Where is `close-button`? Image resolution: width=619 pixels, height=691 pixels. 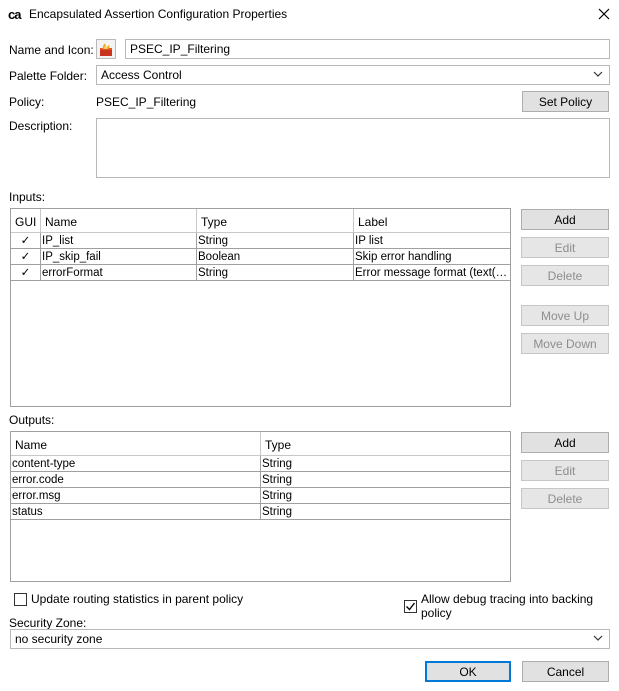
close-button is located at coordinates (604, 14).